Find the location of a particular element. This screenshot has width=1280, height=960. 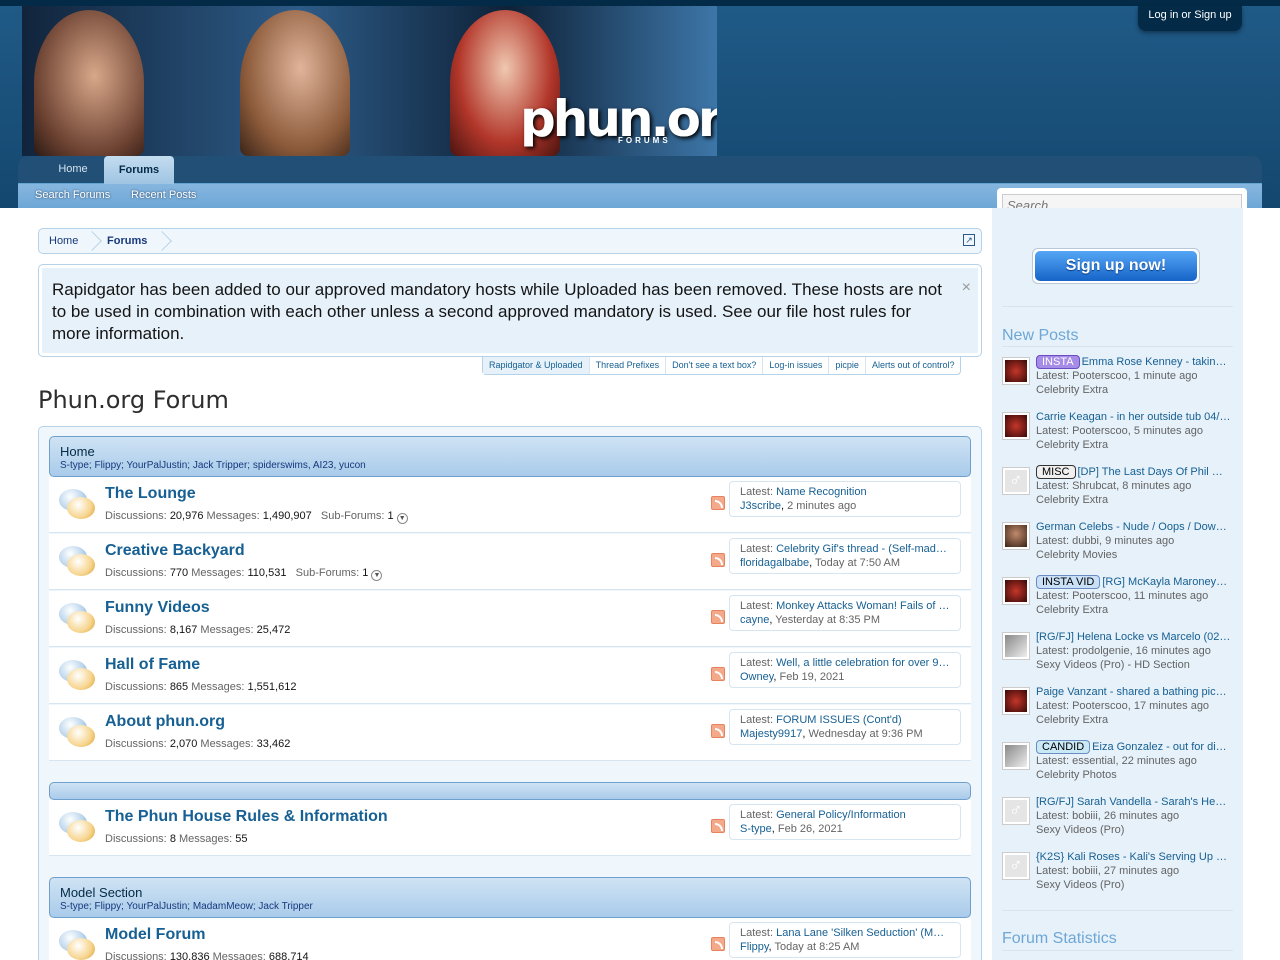

forum-title: Funny Videos is located at coordinates (157, 608).